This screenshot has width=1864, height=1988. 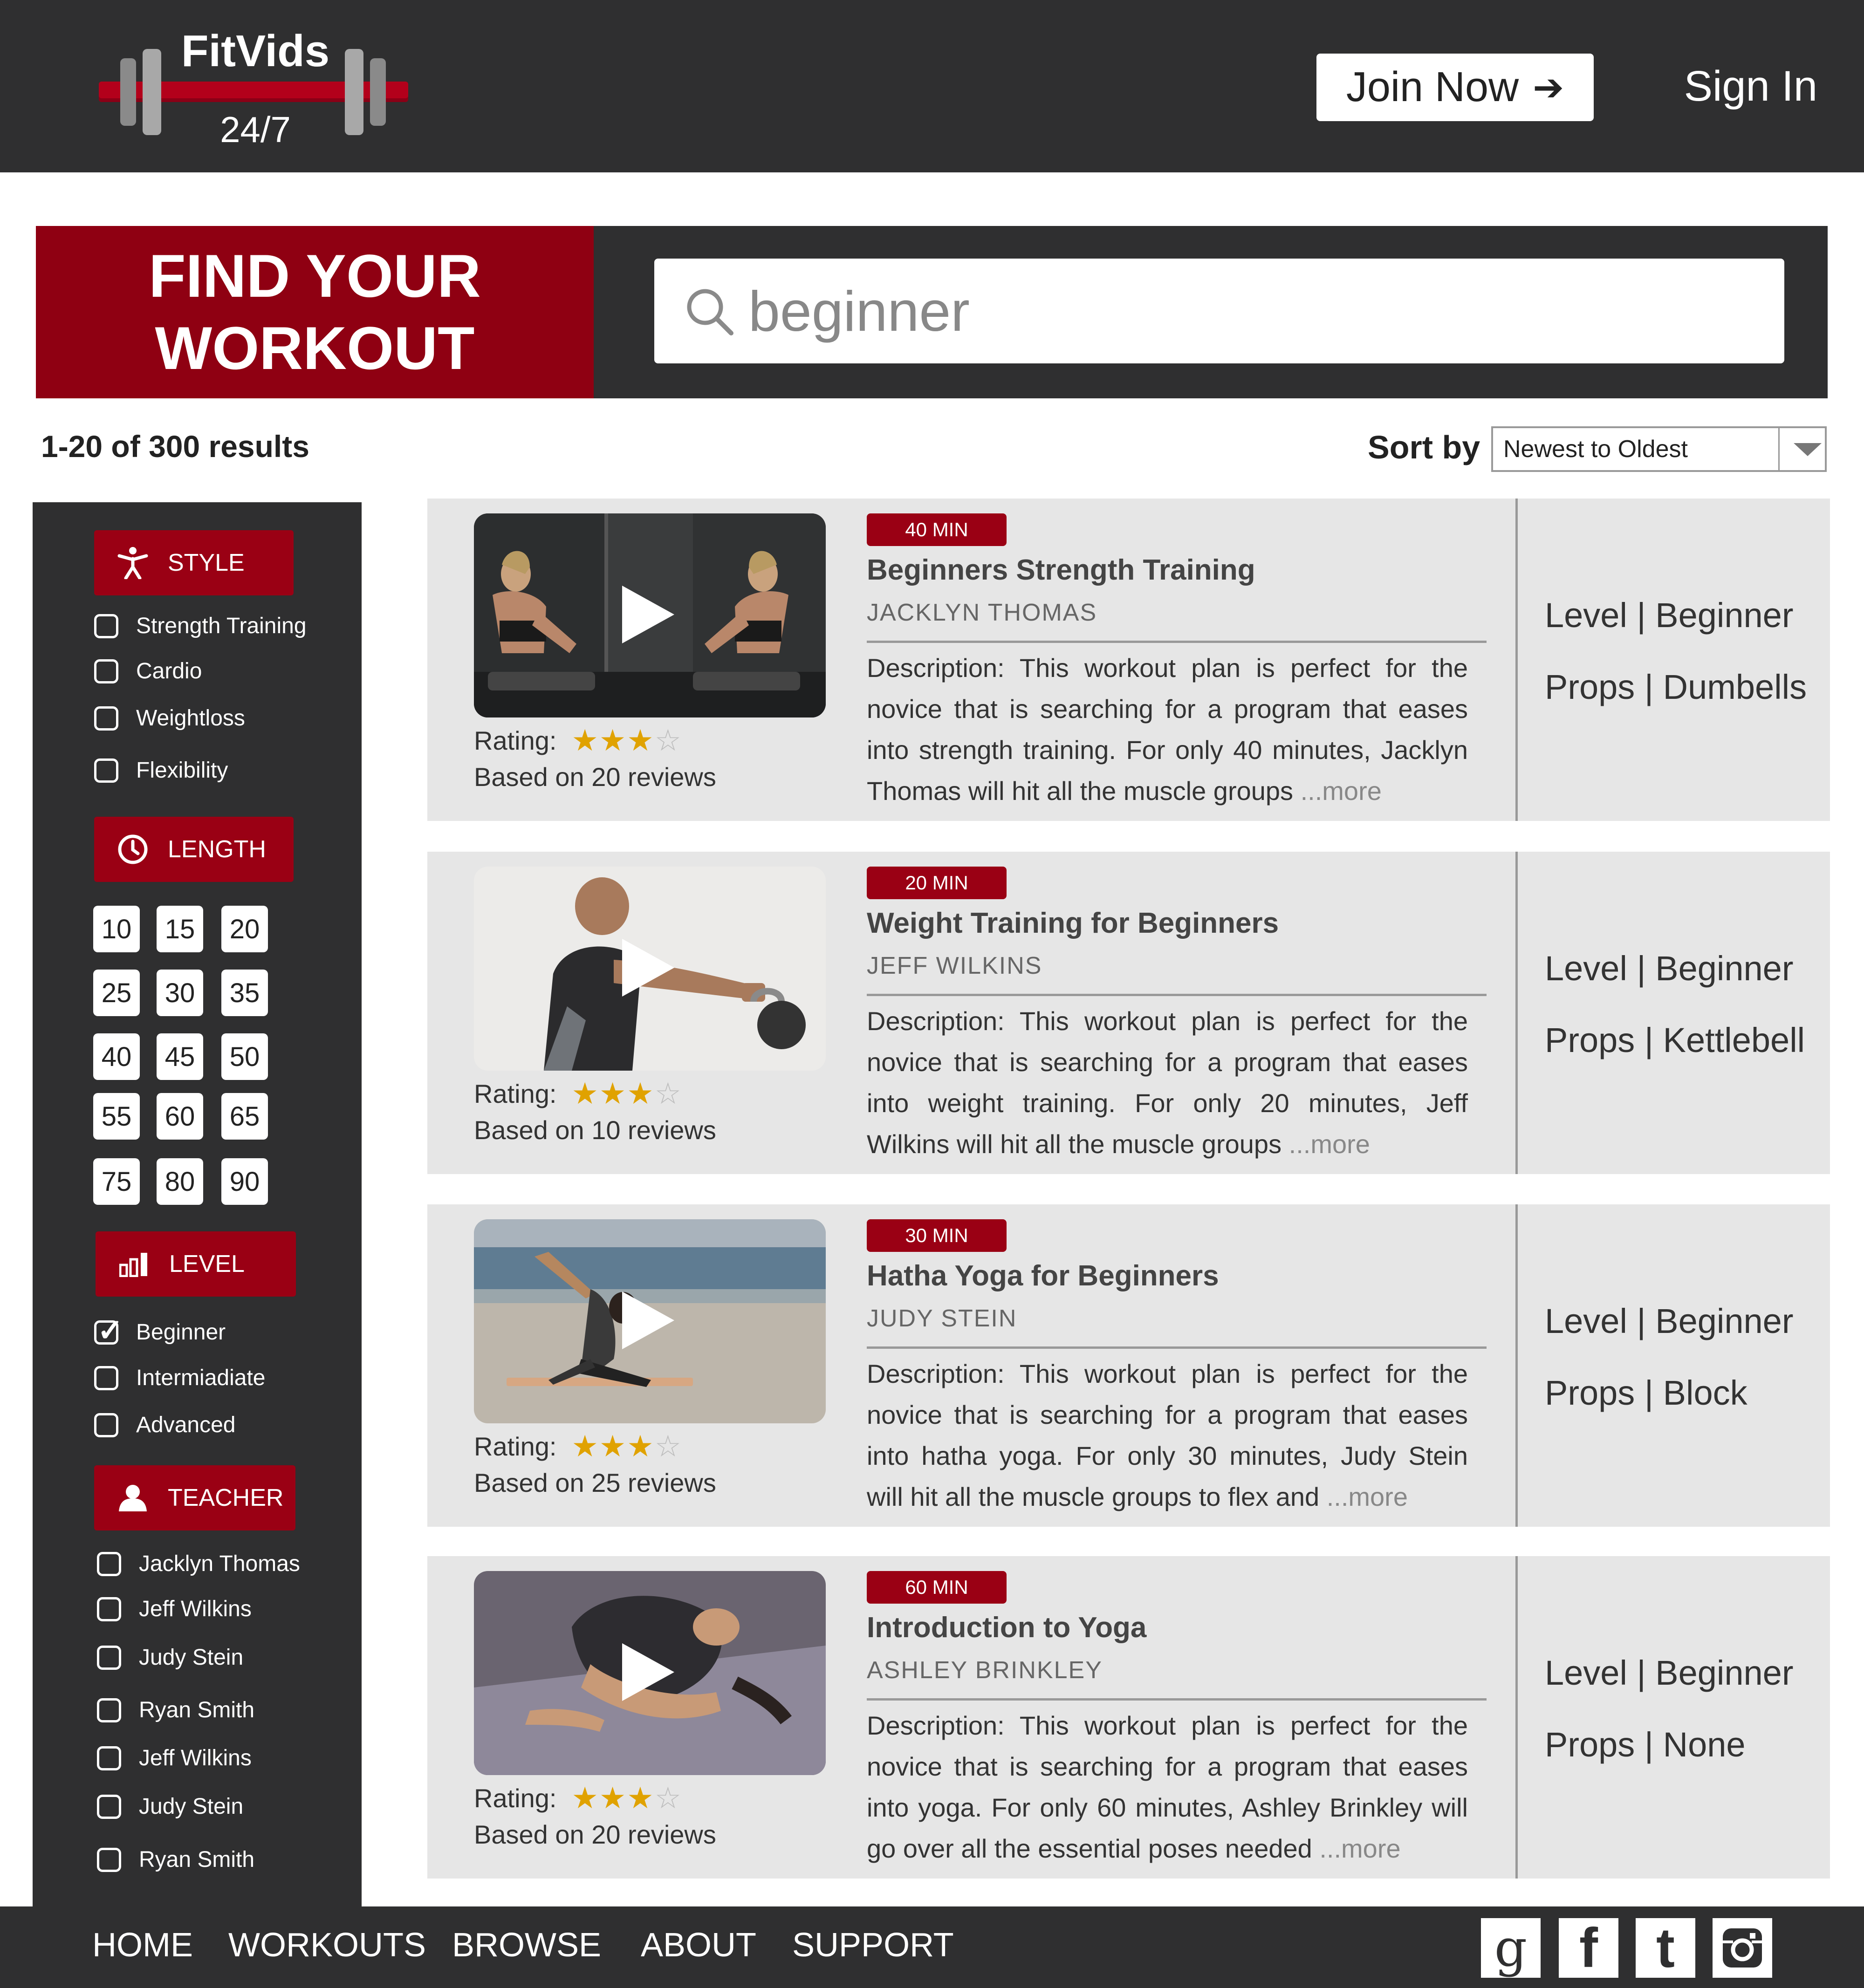 What do you see at coordinates (244, 929) in the screenshot?
I see `length-option-button: 20` at bounding box center [244, 929].